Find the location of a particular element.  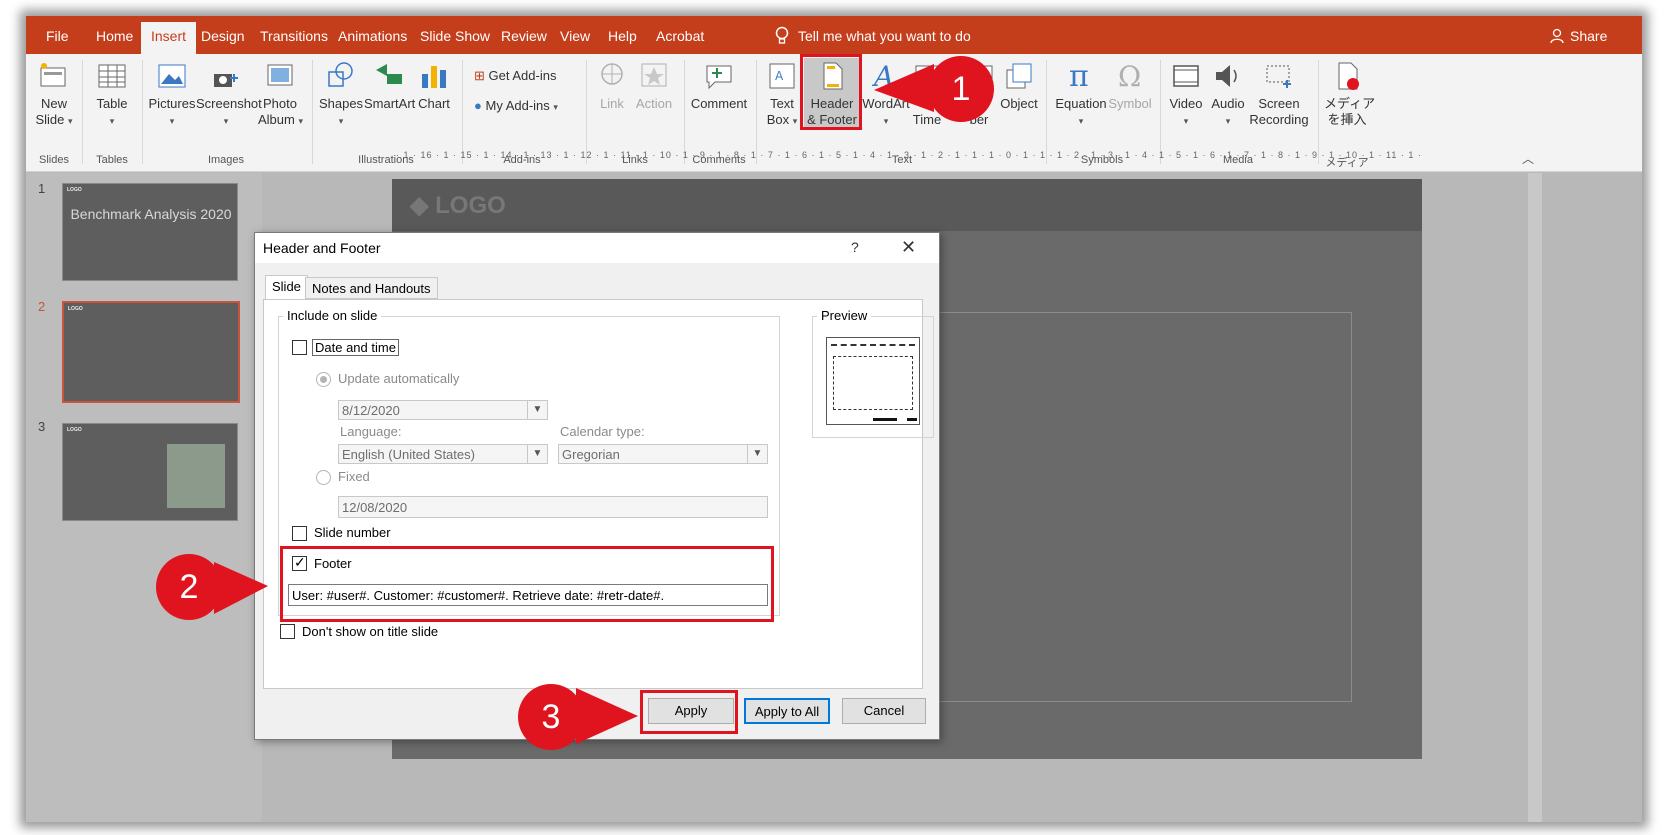

tab-review: Review is located at coordinates (524, 36).